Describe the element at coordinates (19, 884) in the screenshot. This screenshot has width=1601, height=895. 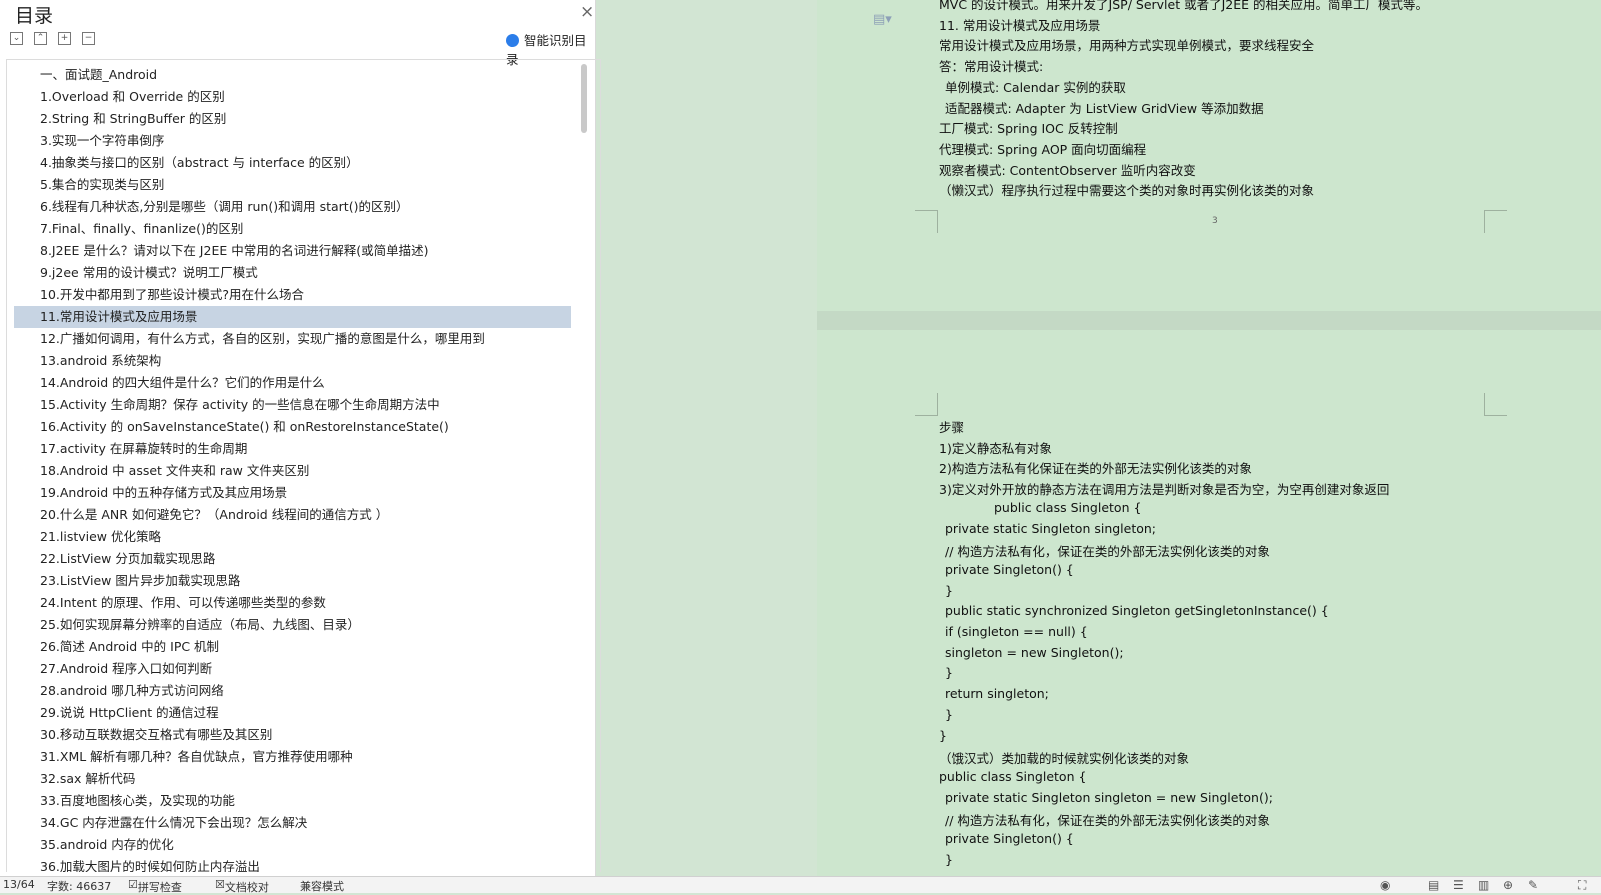
I see `page-indicator: 13/64` at that location.